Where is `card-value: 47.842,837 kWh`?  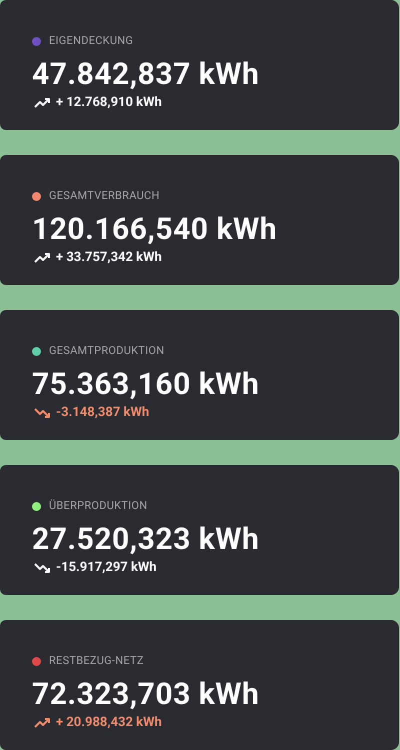 card-value: 47.842,837 kWh is located at coordinates (146, 75).